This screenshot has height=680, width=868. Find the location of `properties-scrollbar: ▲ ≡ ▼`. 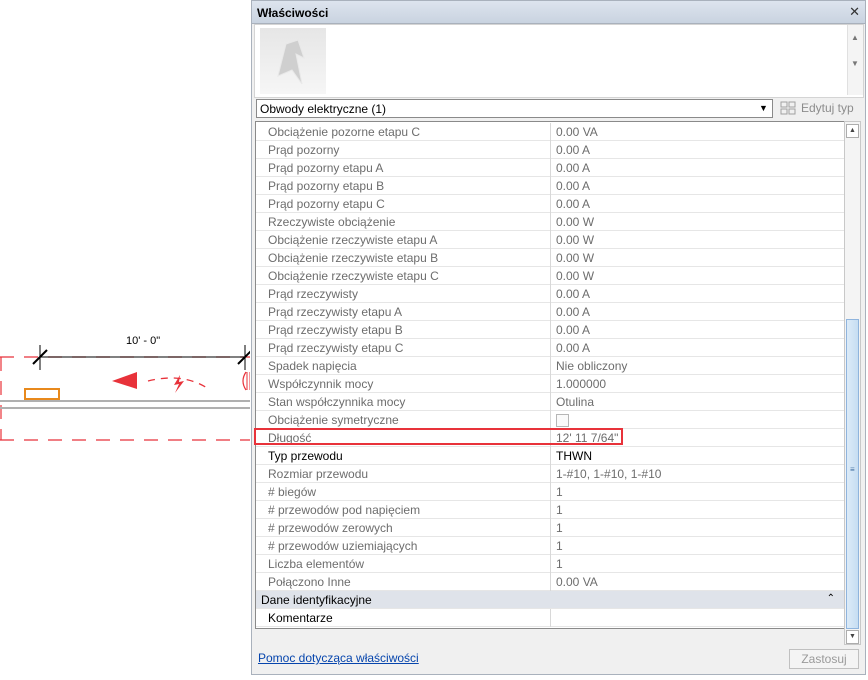

properties-scrollbar: ▲ ≡ ▼ is located at coordinates (852, 383).